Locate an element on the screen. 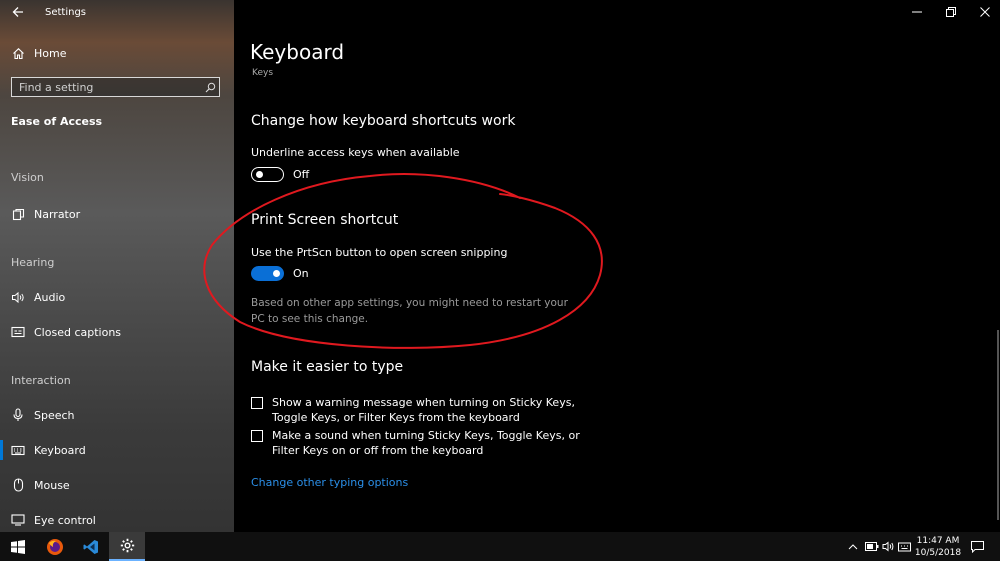  volume-tray-icon is located at coordinates (888, 546).